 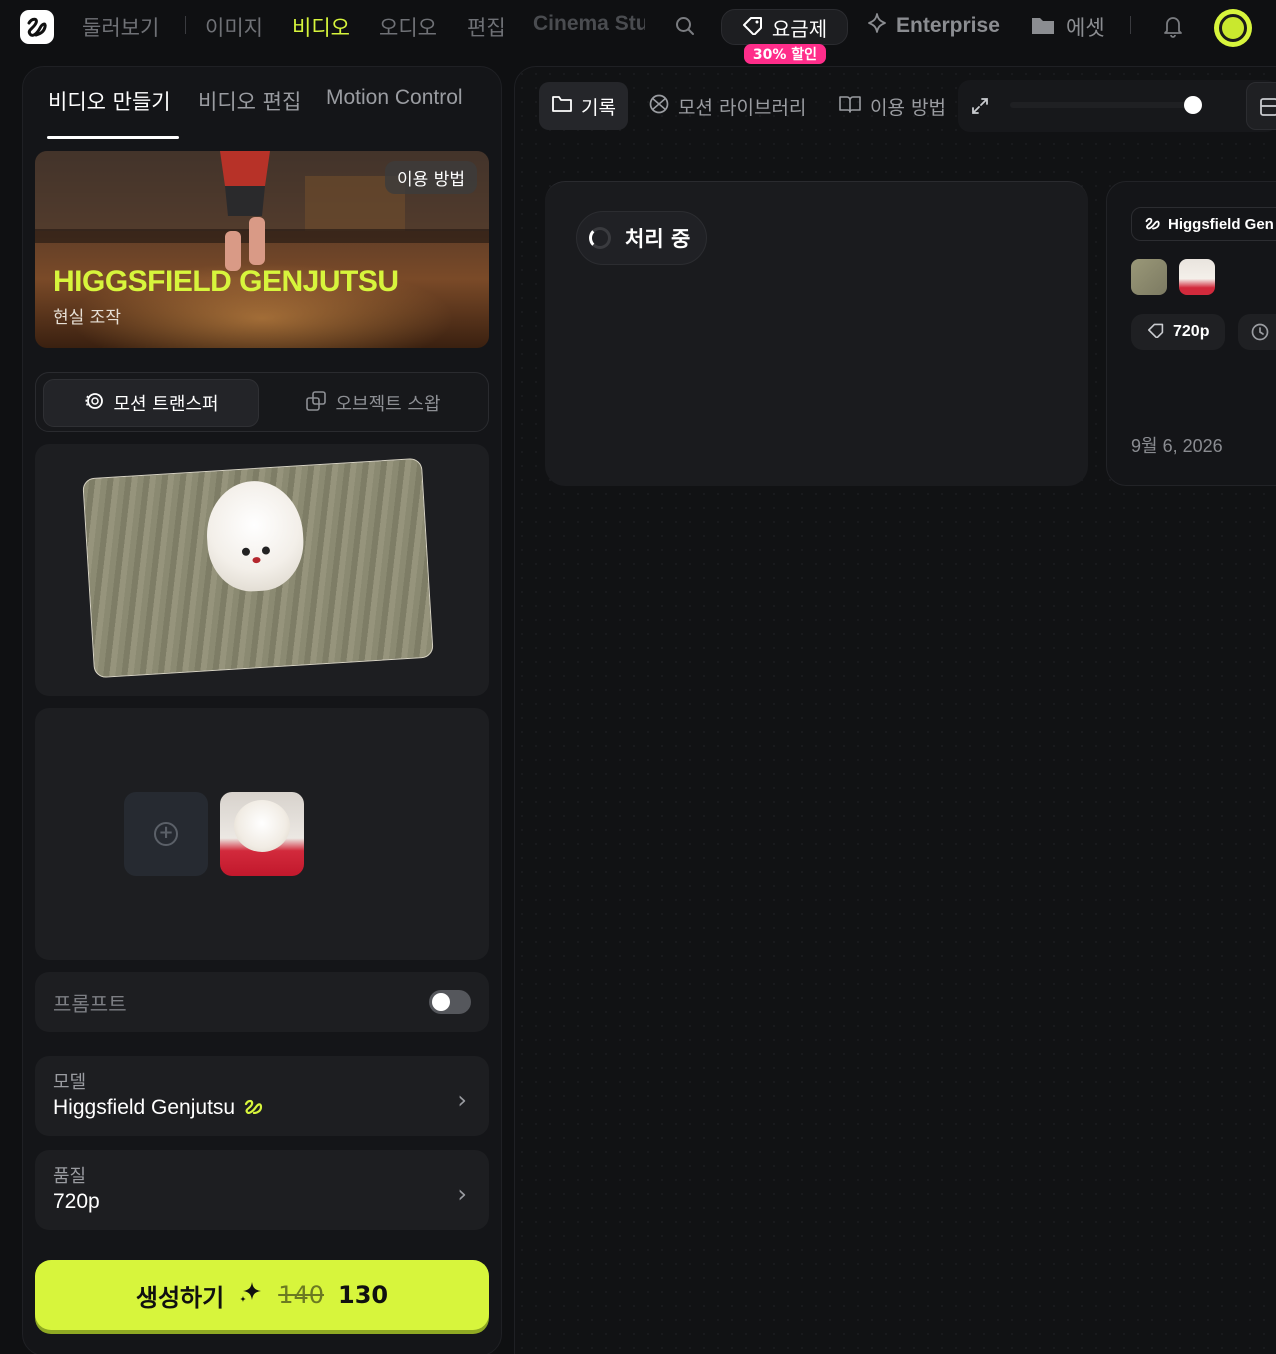 I want to click on model-value: Higgsfield Genjutsu, so click(x=144, y=1107).